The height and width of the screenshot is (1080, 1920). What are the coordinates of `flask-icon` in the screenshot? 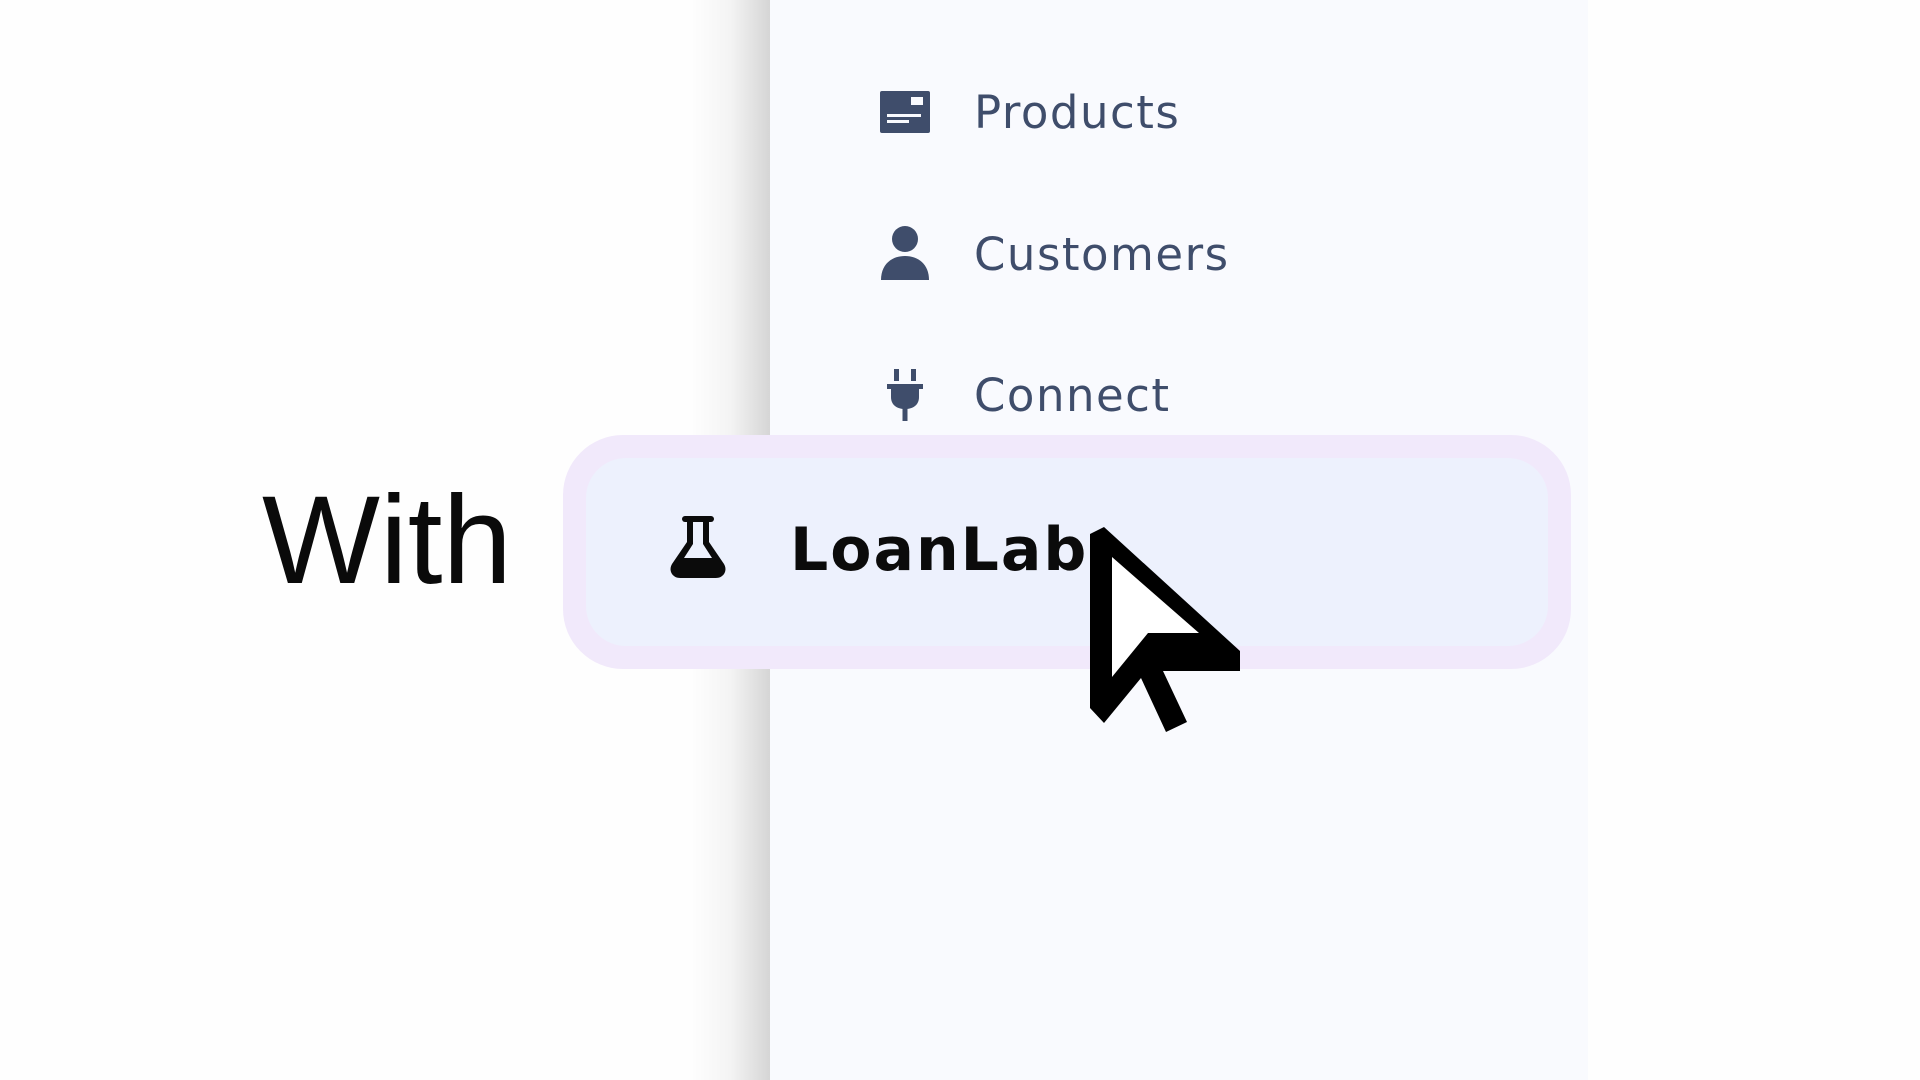 It's located at (698, 550).